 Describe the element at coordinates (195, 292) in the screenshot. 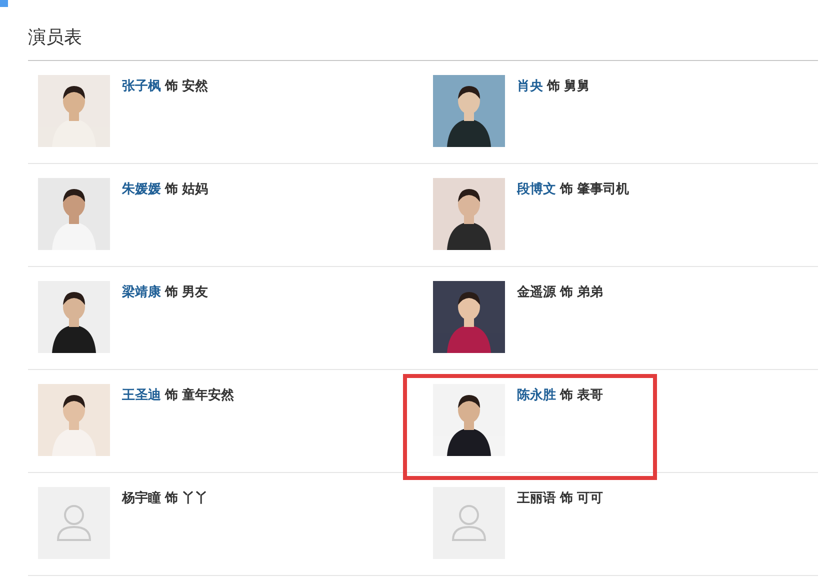

I see `role-name: 男友` at that location.